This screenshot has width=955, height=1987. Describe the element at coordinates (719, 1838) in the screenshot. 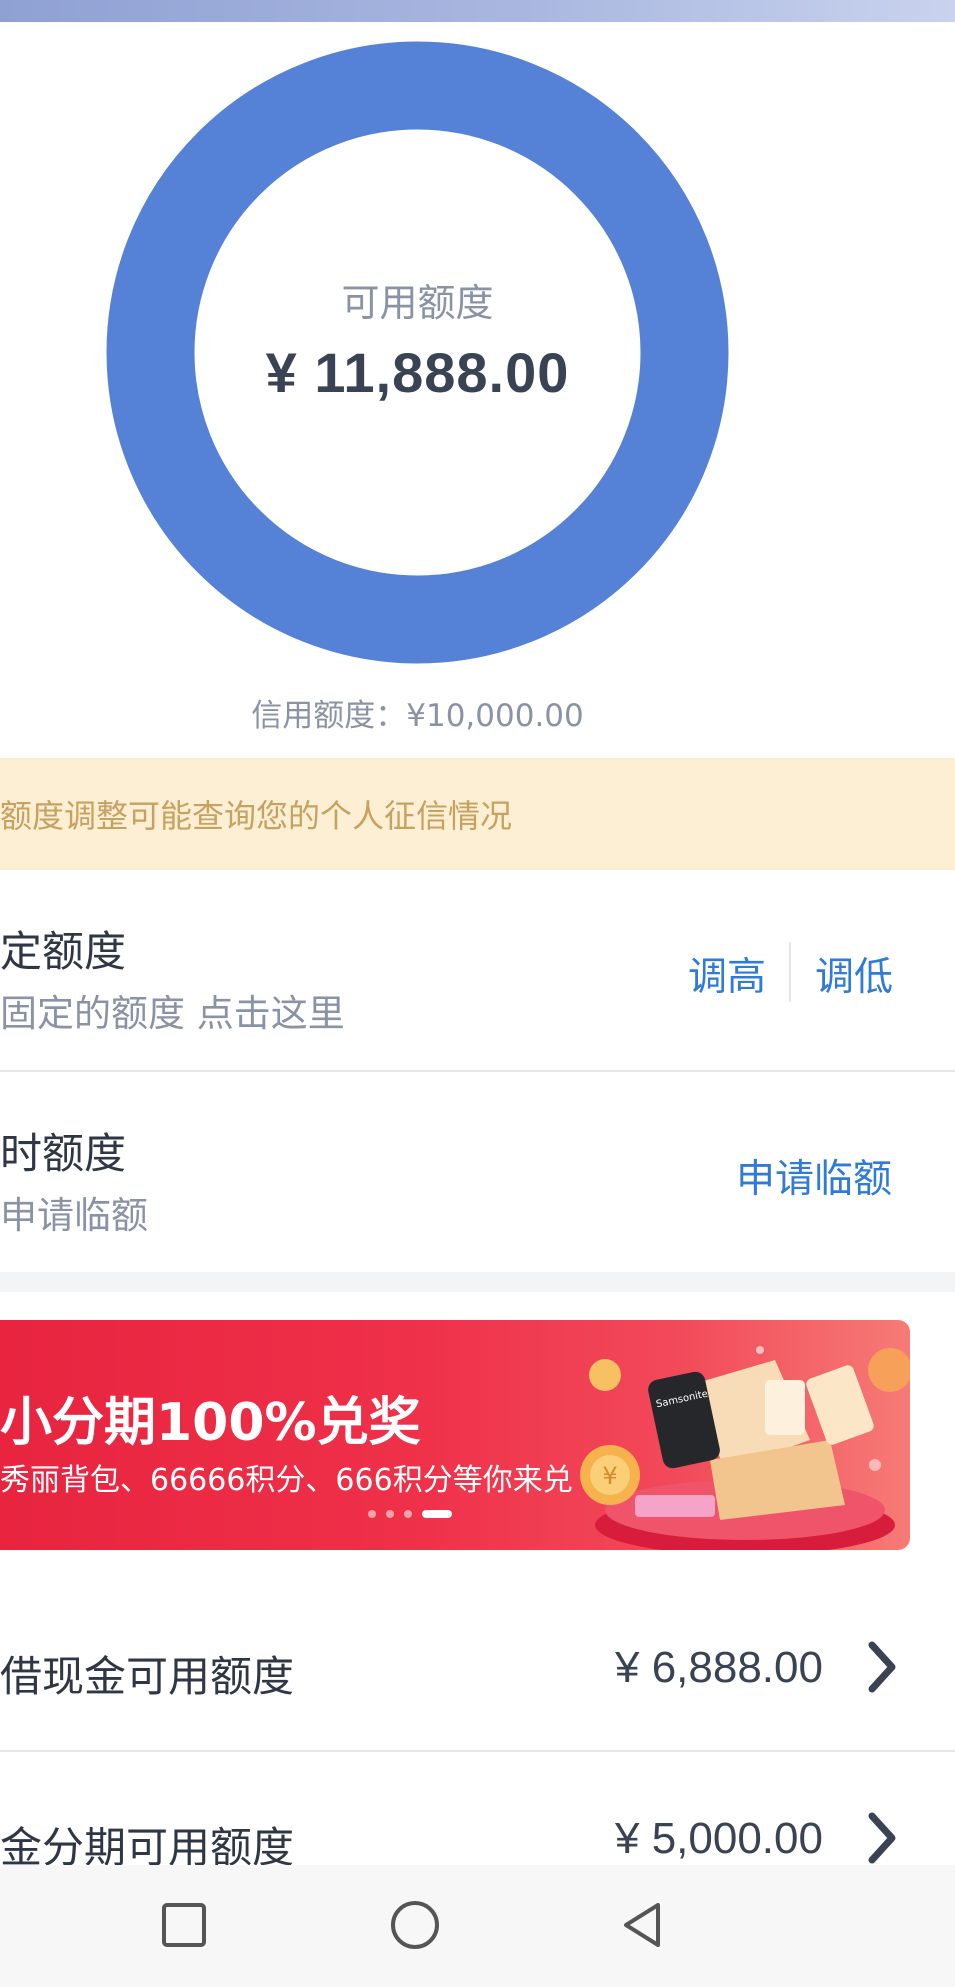

I see `installment-amount: ¥ 5,000.00` at that location.